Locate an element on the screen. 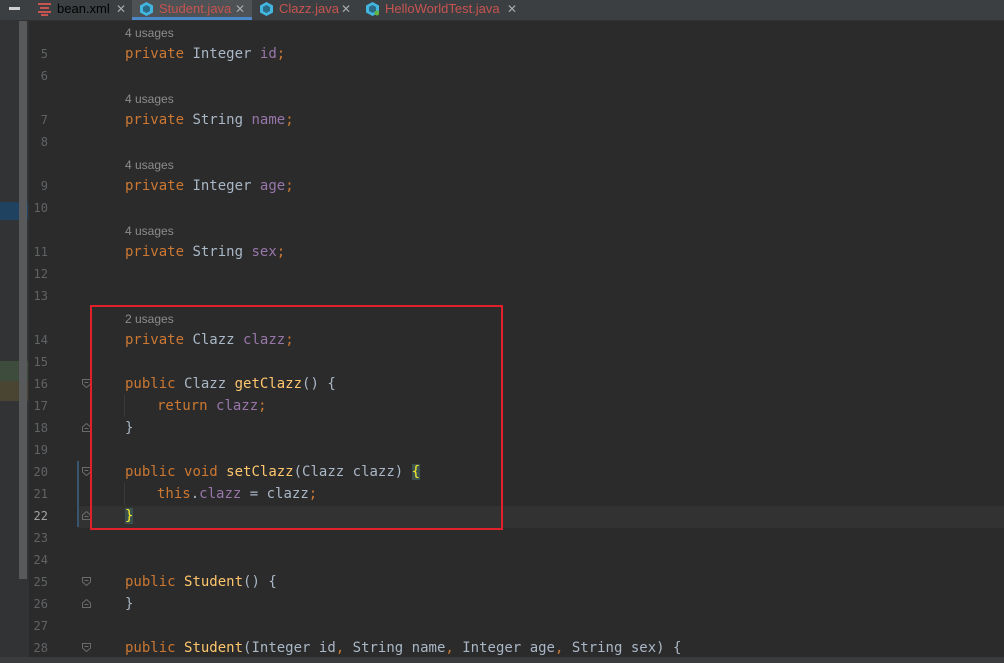 The image size is (1004, 663). vcs-changed-marker is located at coordinates (78, 494).